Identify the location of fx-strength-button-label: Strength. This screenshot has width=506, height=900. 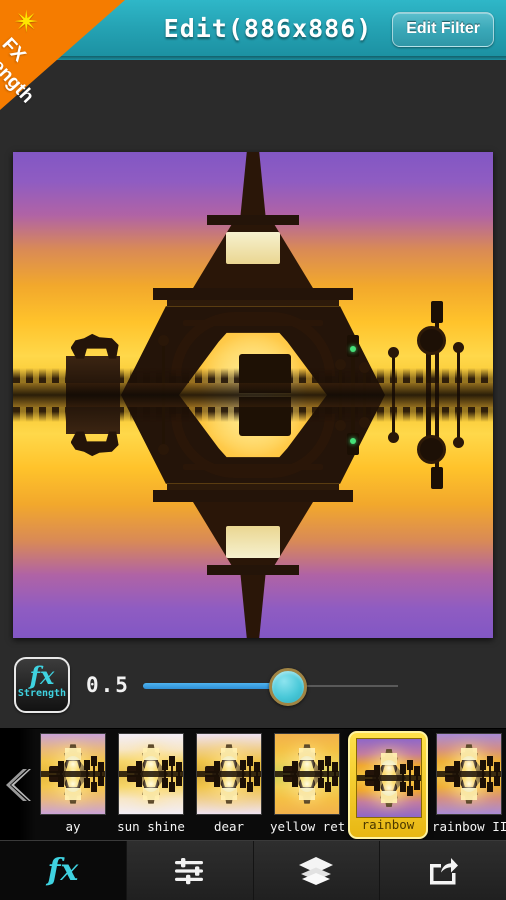
(42, 693).